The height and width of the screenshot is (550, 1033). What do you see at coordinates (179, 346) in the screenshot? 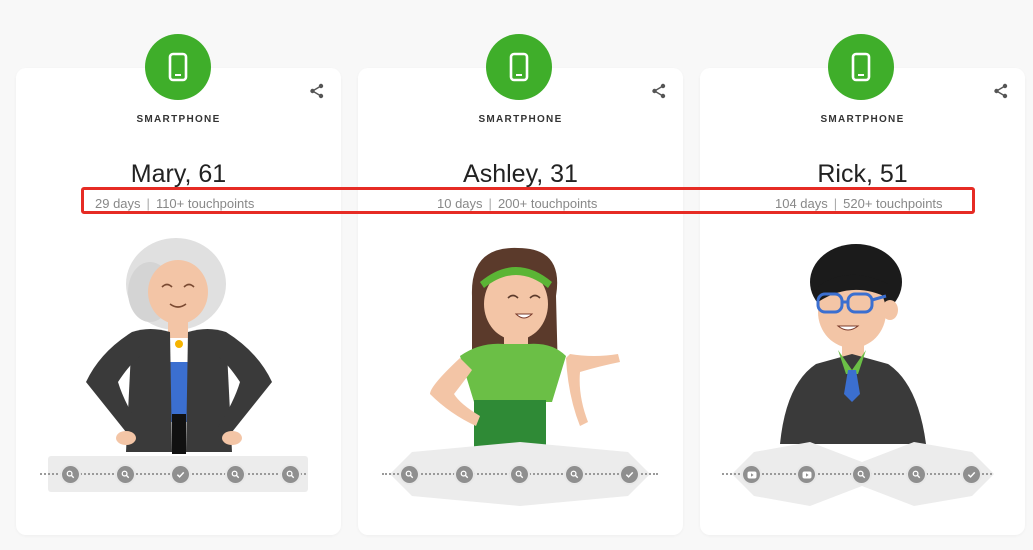
I see `persona-illustration-mary` at bounding box center [179, 346].